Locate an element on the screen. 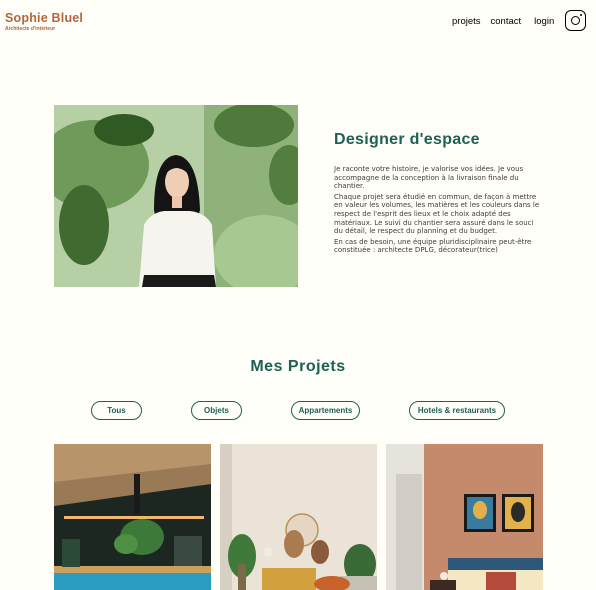 This screenshot has width=596, height=590. main-nav: projets contact login is located at coordinates (503, 21).